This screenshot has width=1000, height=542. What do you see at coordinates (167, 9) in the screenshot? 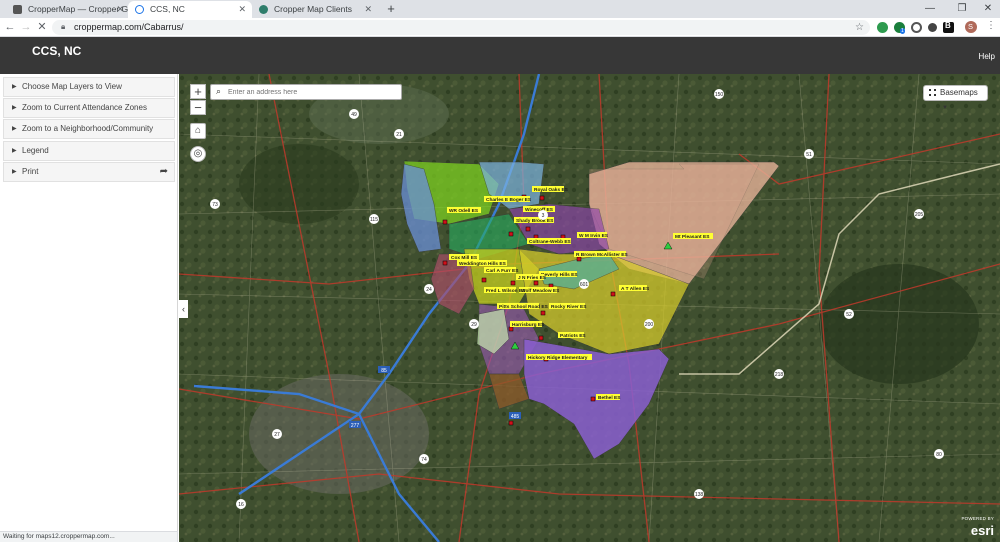
I see `tab-title: CCS, NC` at bounding box center [167, 9].